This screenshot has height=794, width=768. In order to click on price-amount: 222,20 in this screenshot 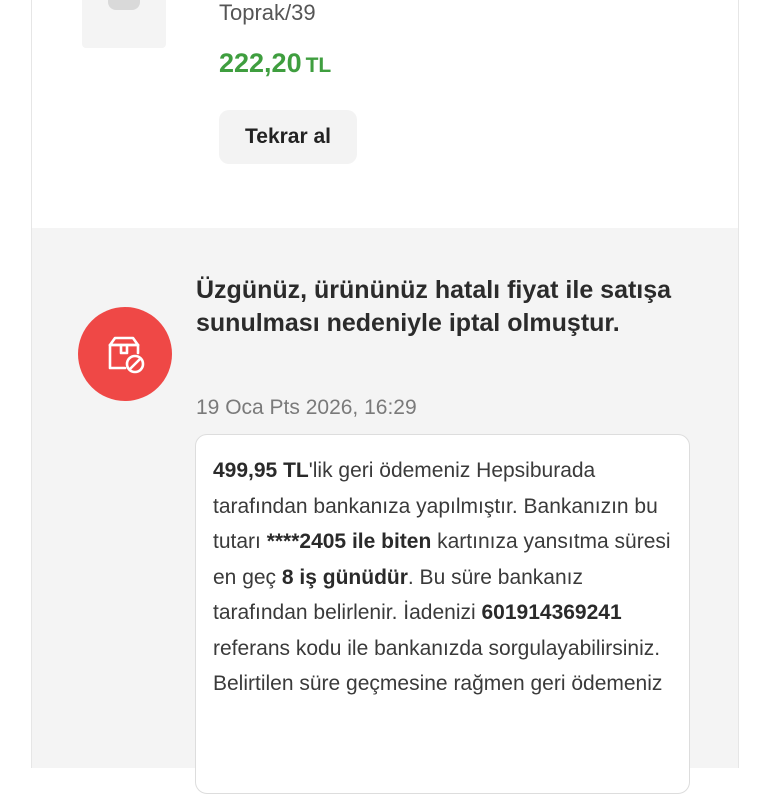, I will do `click(260, 63)`.